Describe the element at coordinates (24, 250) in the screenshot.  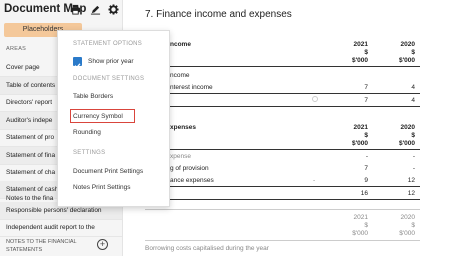
I see `notes-heading-line2: STATEMENTS` at that location.